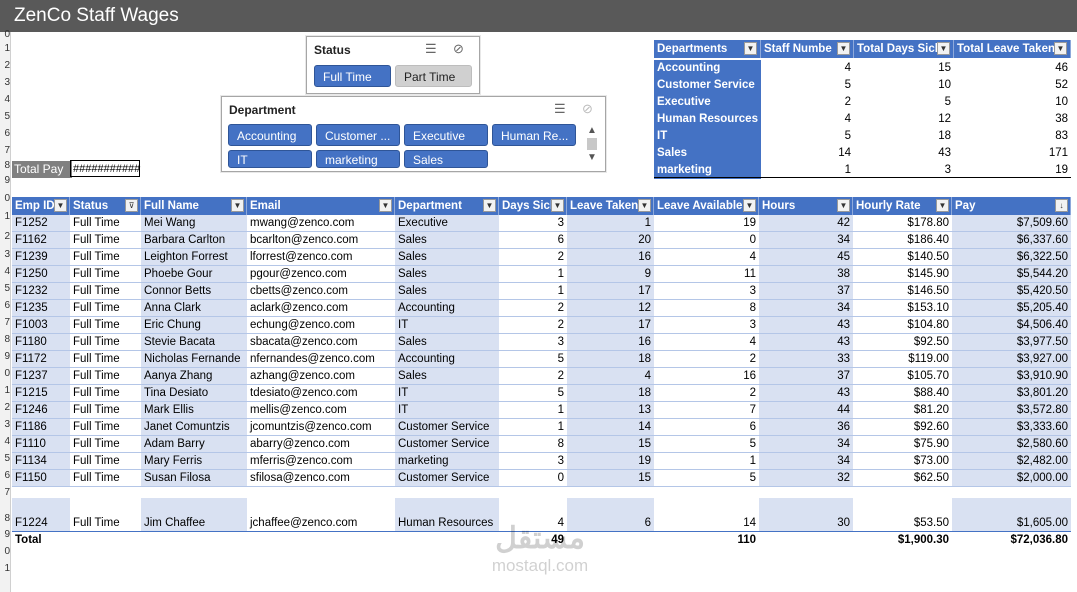 The height and width of the screenshot is (592, 1077). I want to click on status-filter-full-time: Full Time, so click(352, 76).